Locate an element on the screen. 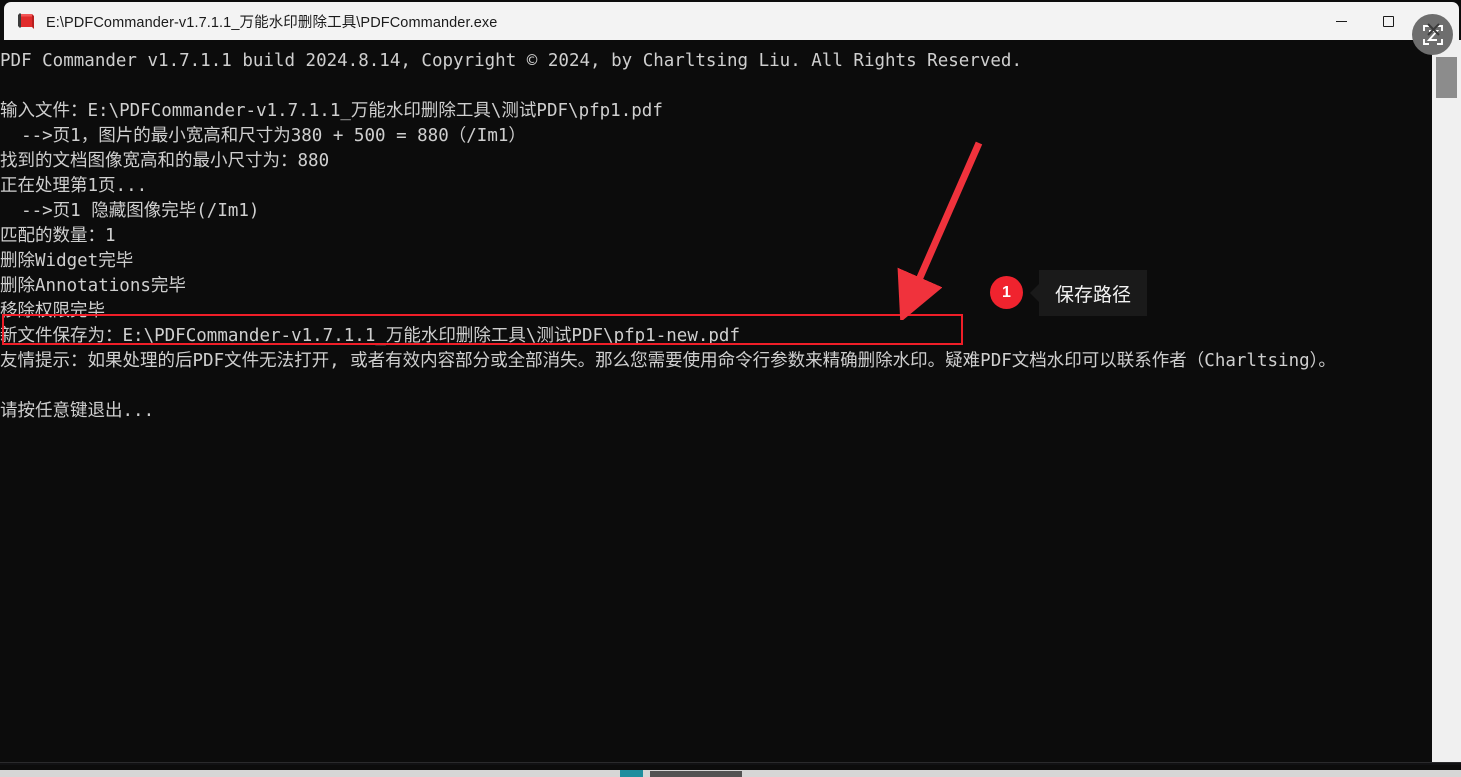 The width and height of the screenshot is (1461, 777). minimize-button is located at coordinates (1341, 21).